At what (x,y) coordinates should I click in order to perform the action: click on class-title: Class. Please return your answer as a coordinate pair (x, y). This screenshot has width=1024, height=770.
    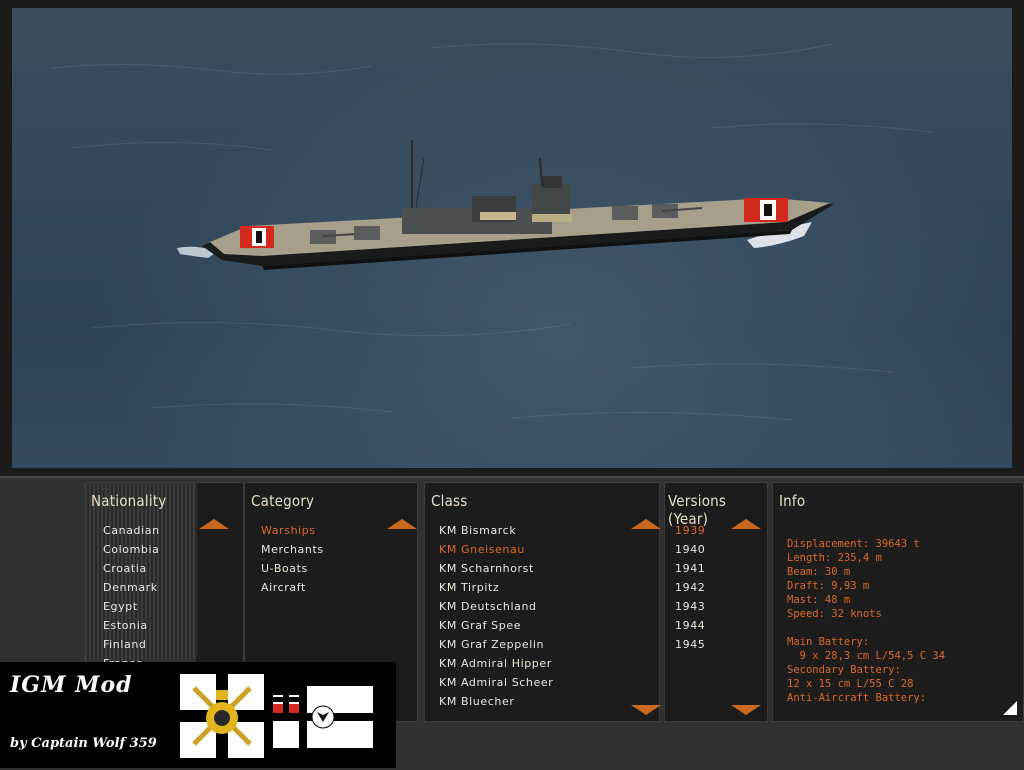
    Looking at the image, I should click on (449, 501).